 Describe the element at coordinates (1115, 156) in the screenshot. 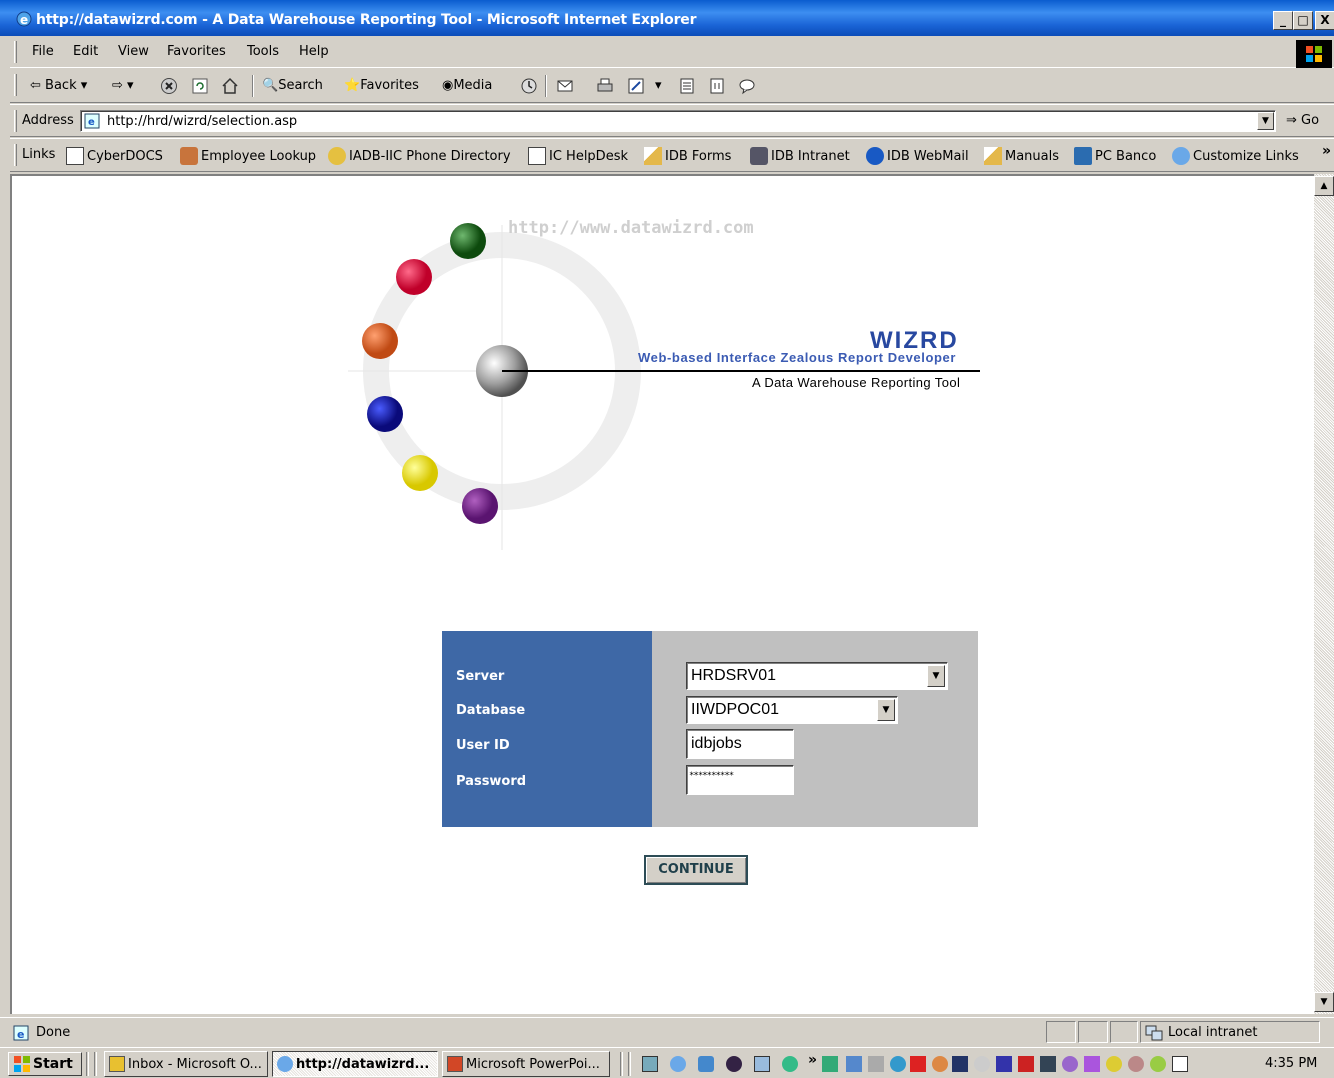

I see `link-pc-banco: PC Banco` at that location.